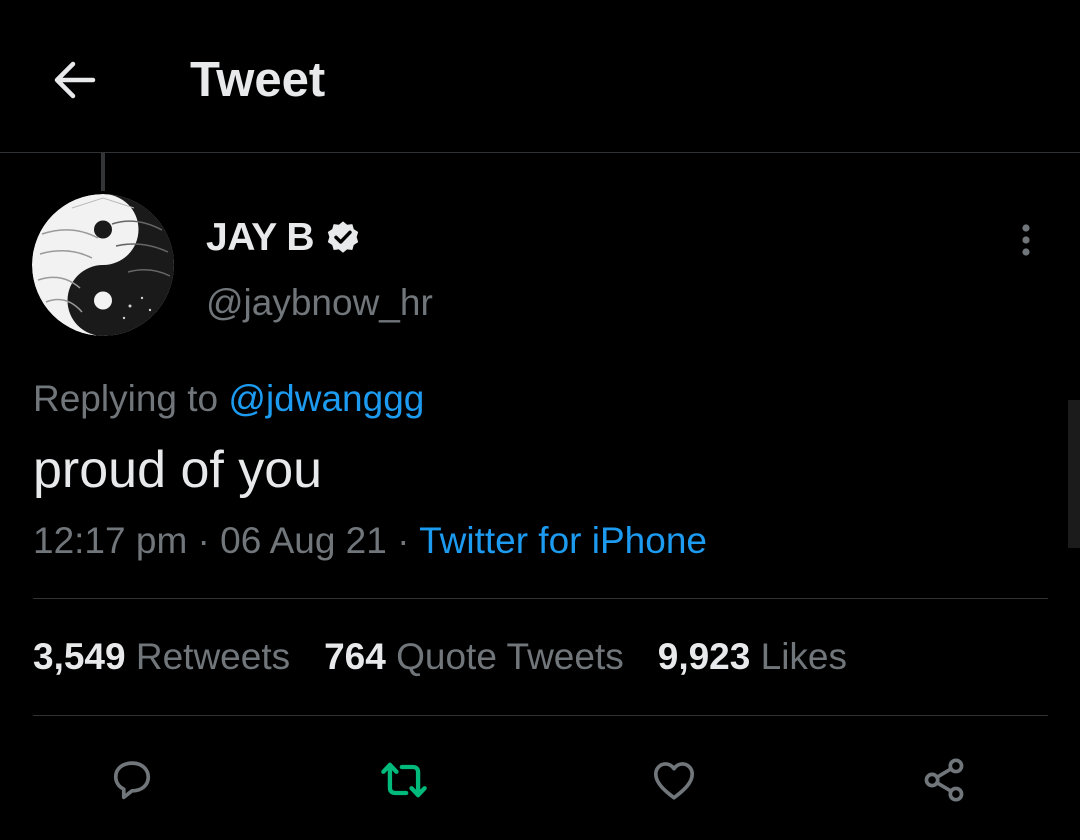  Describe the element at coordinates (355, 656) in the screenshot. I see `quote-tweets-count: 764` at that location.